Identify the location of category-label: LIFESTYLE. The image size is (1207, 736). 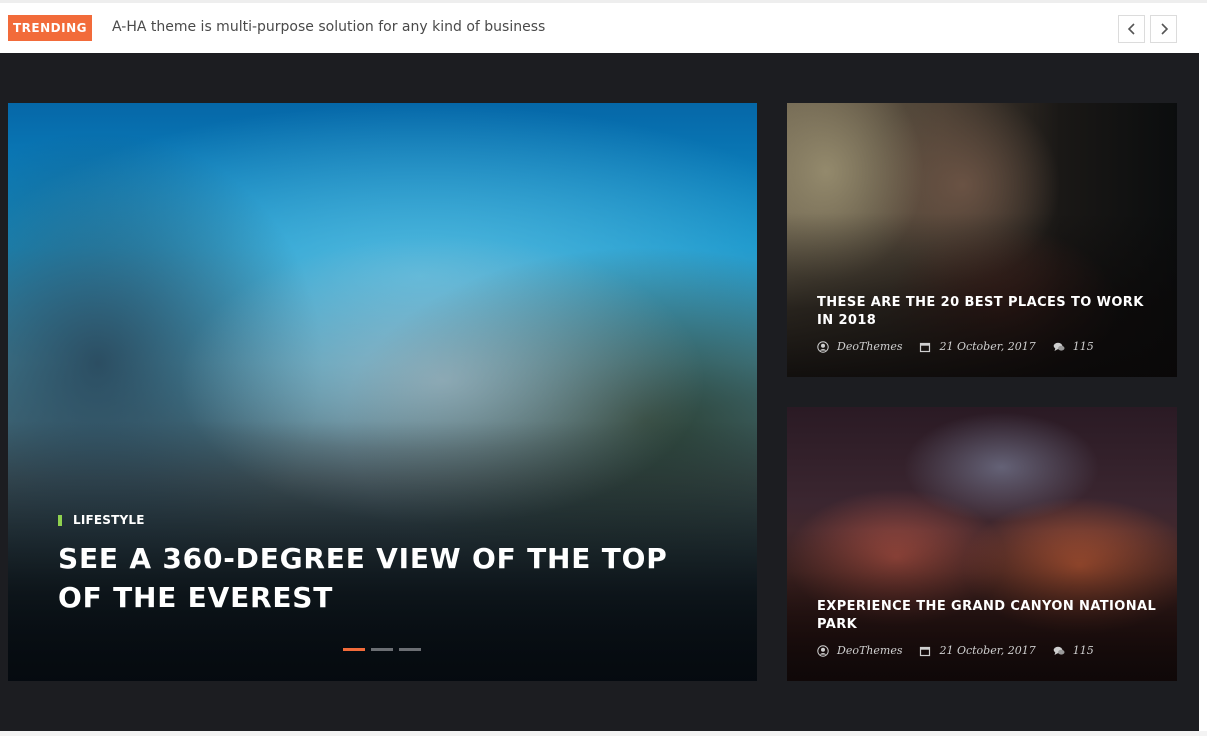
(109, 520).